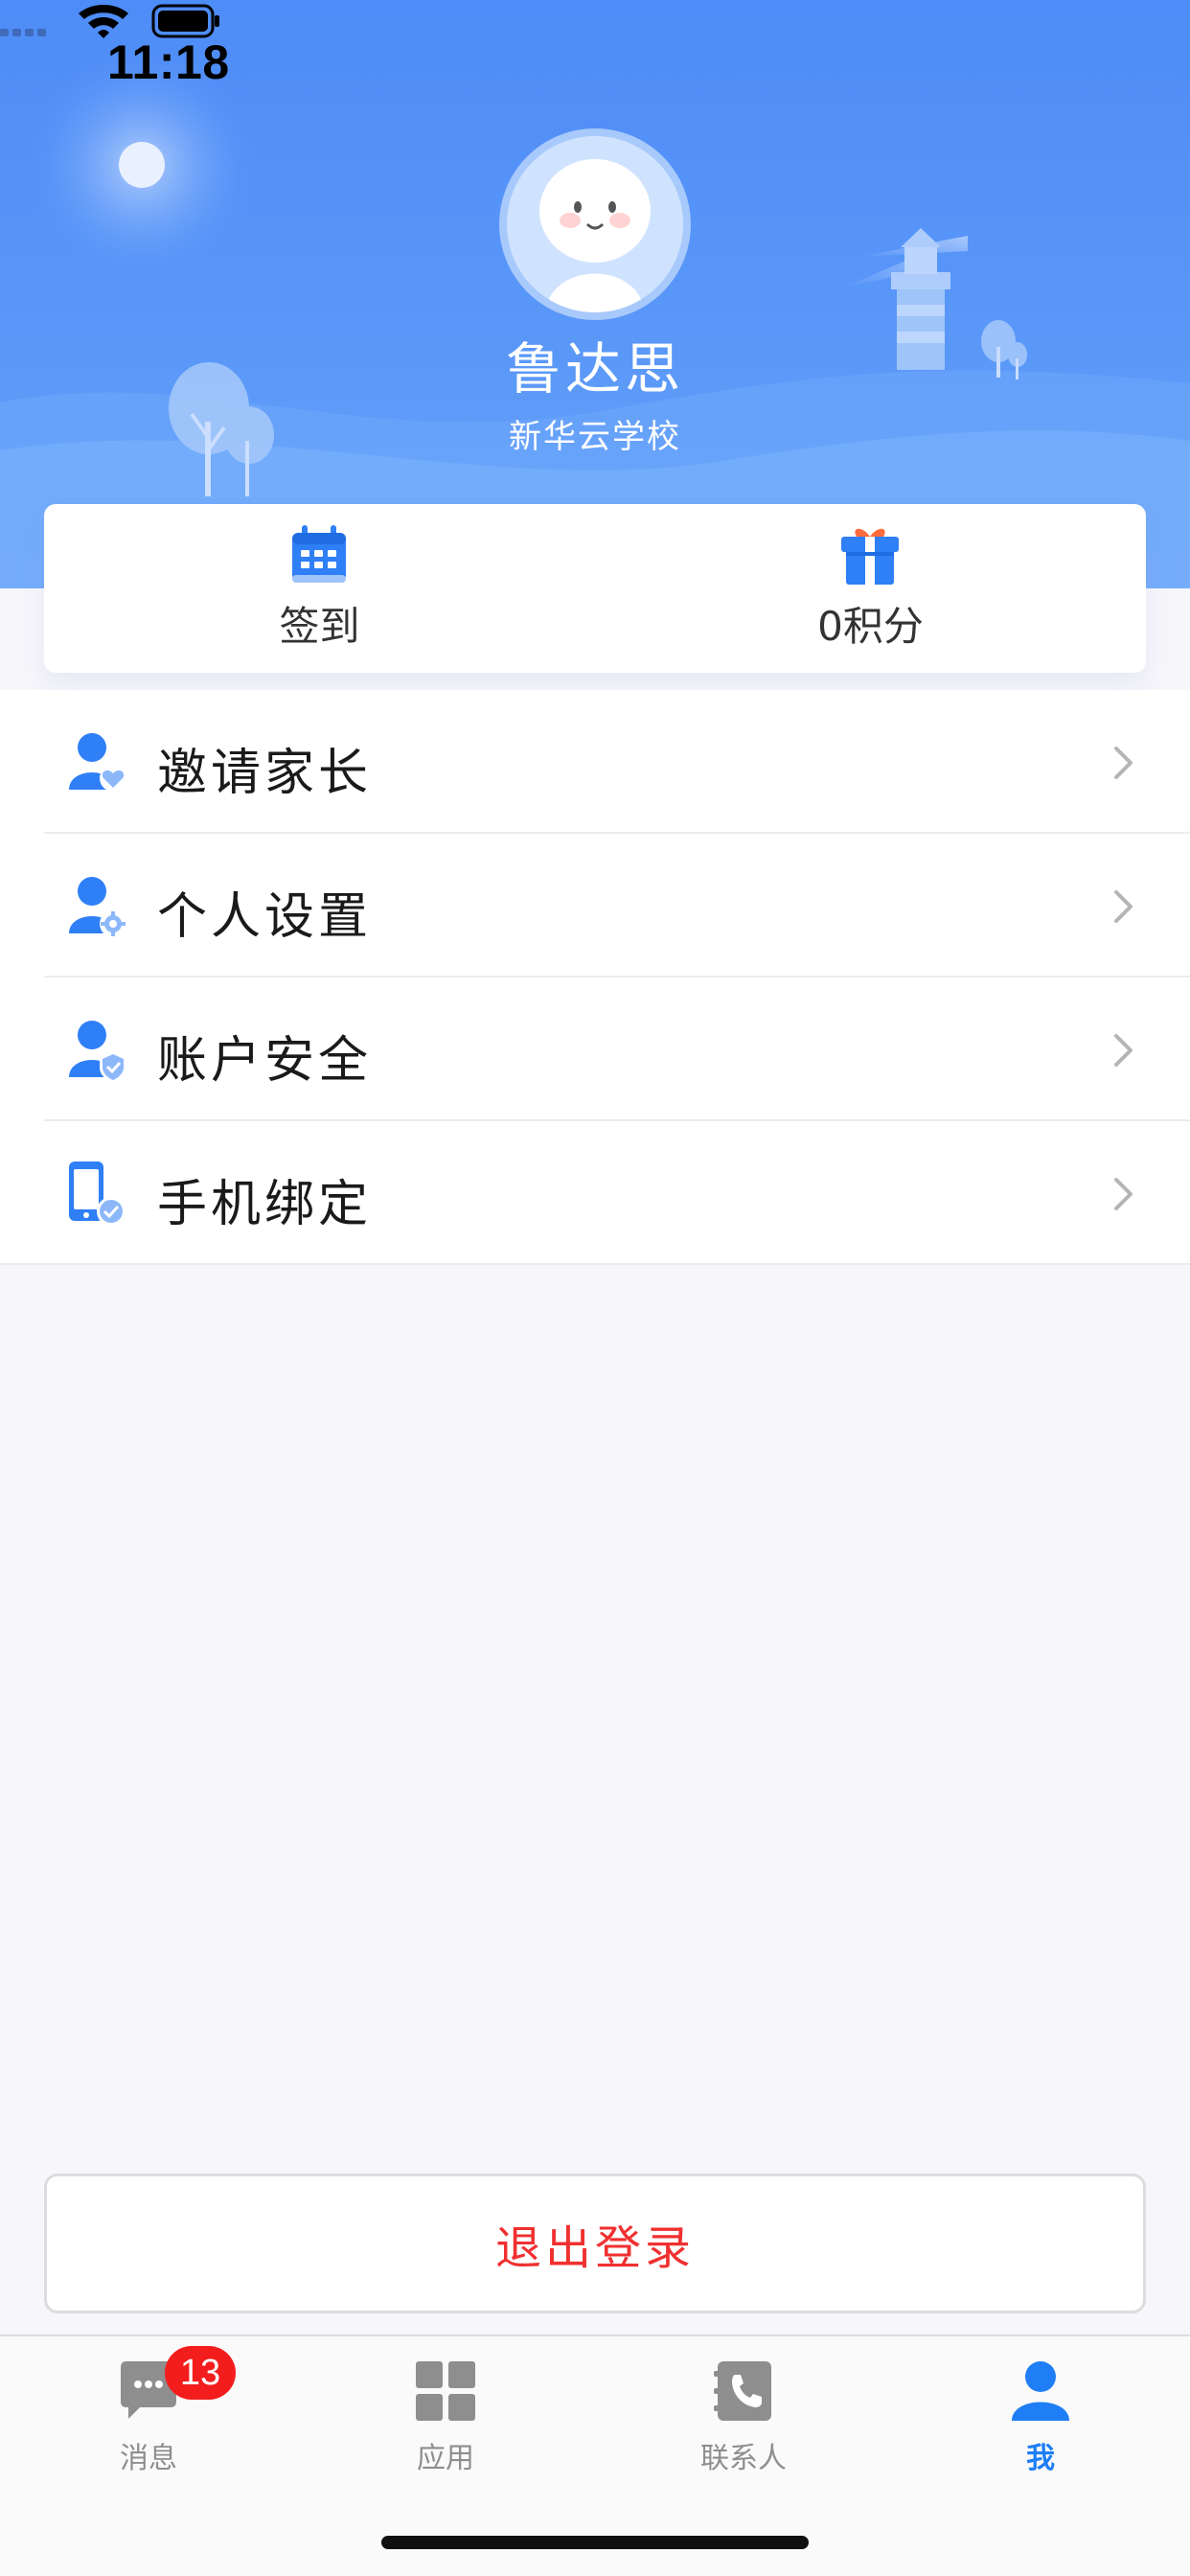  What do you see at coordinates (265, 1061) in the screenshot?
I see `menu-item-label: 账户安全` at bounding box center [265, 1061].